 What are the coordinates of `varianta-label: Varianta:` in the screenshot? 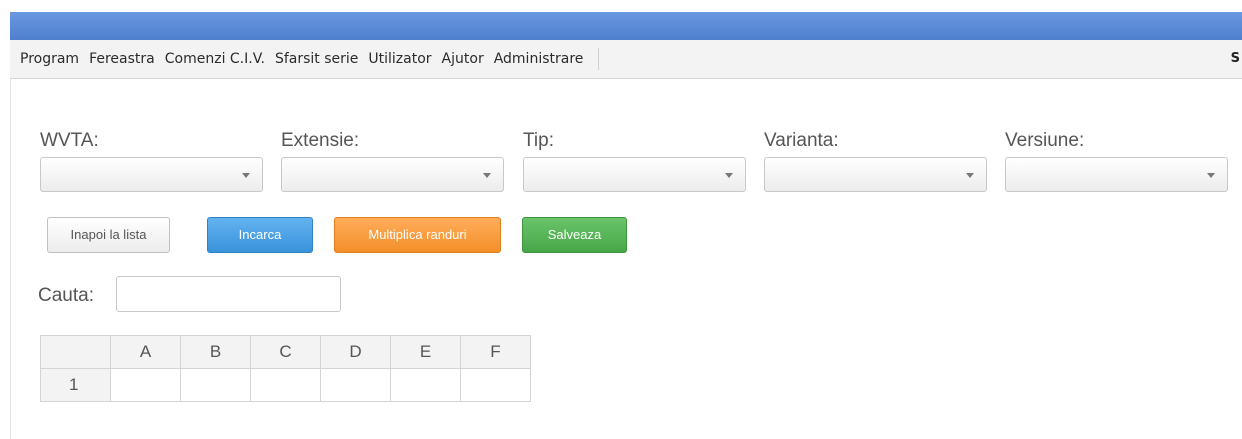 It's located at (801, 140).